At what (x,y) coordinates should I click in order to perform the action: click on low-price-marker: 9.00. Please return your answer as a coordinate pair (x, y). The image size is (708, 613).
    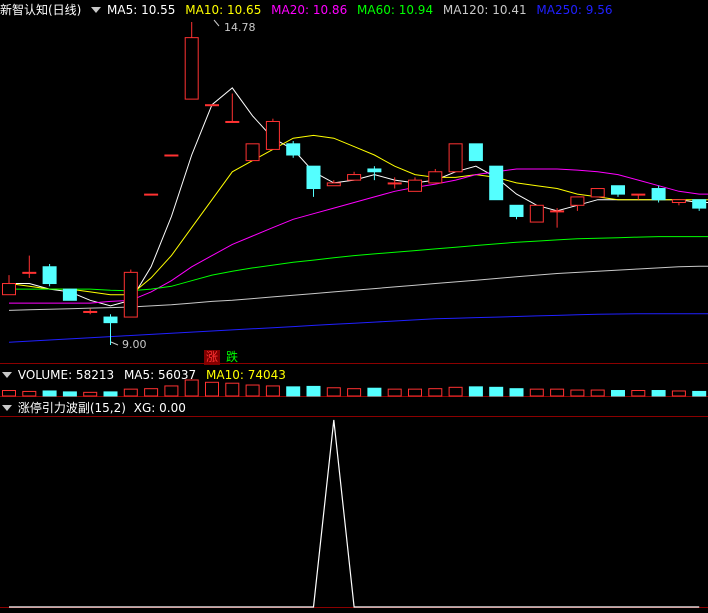
    Looking at the image, I should click on (128, 344).